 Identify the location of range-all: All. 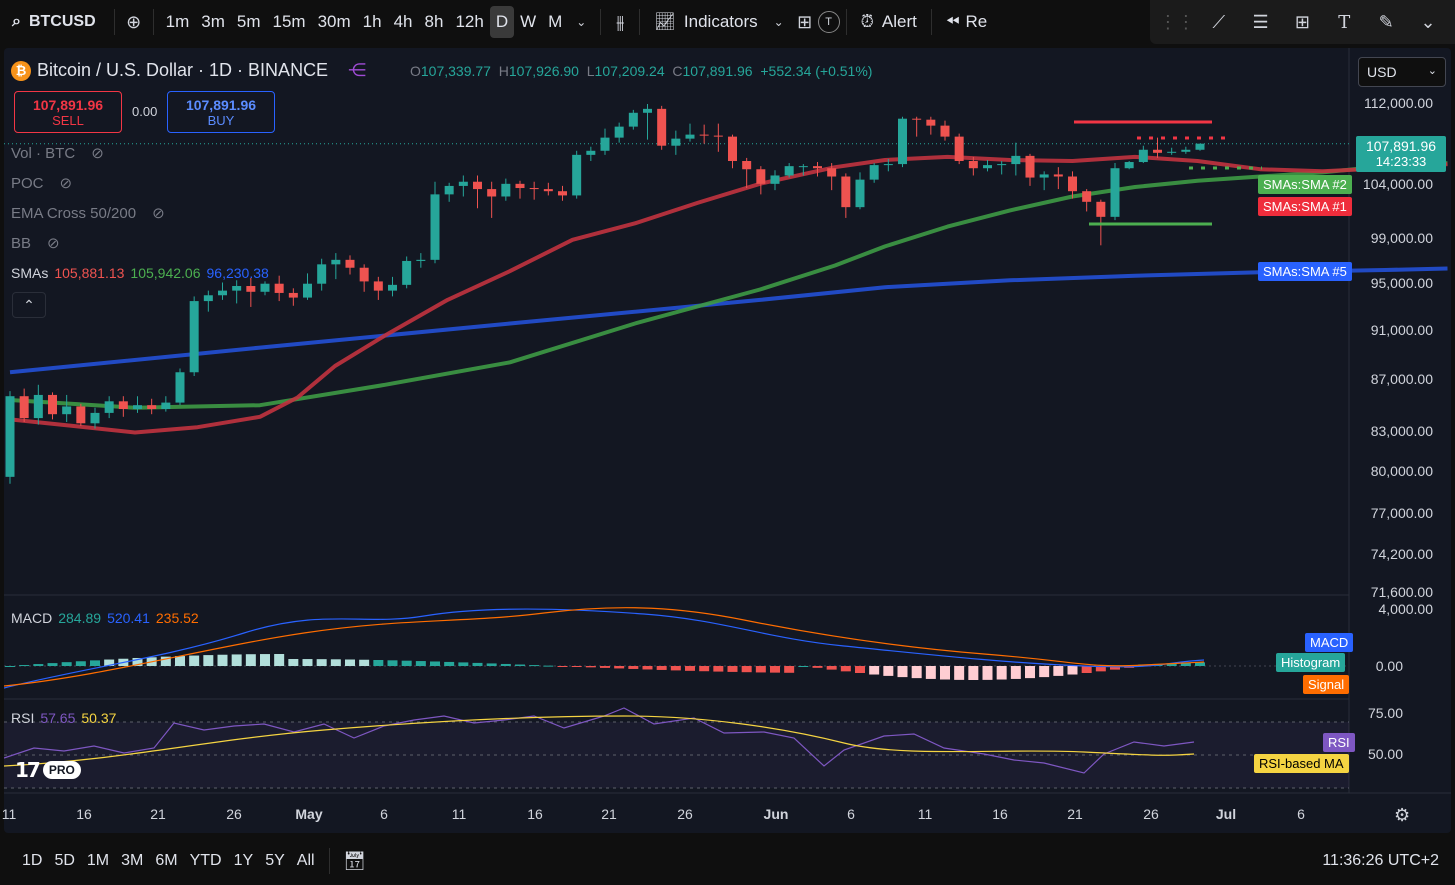
(306, 861).